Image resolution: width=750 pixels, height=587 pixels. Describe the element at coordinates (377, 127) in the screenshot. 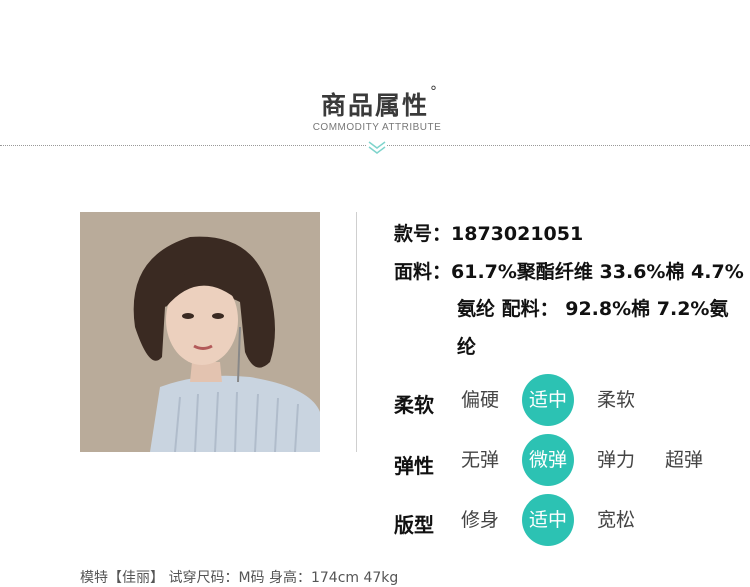

I see `section-subtitle: COMMODITY ATTRIBUTE` at that location.